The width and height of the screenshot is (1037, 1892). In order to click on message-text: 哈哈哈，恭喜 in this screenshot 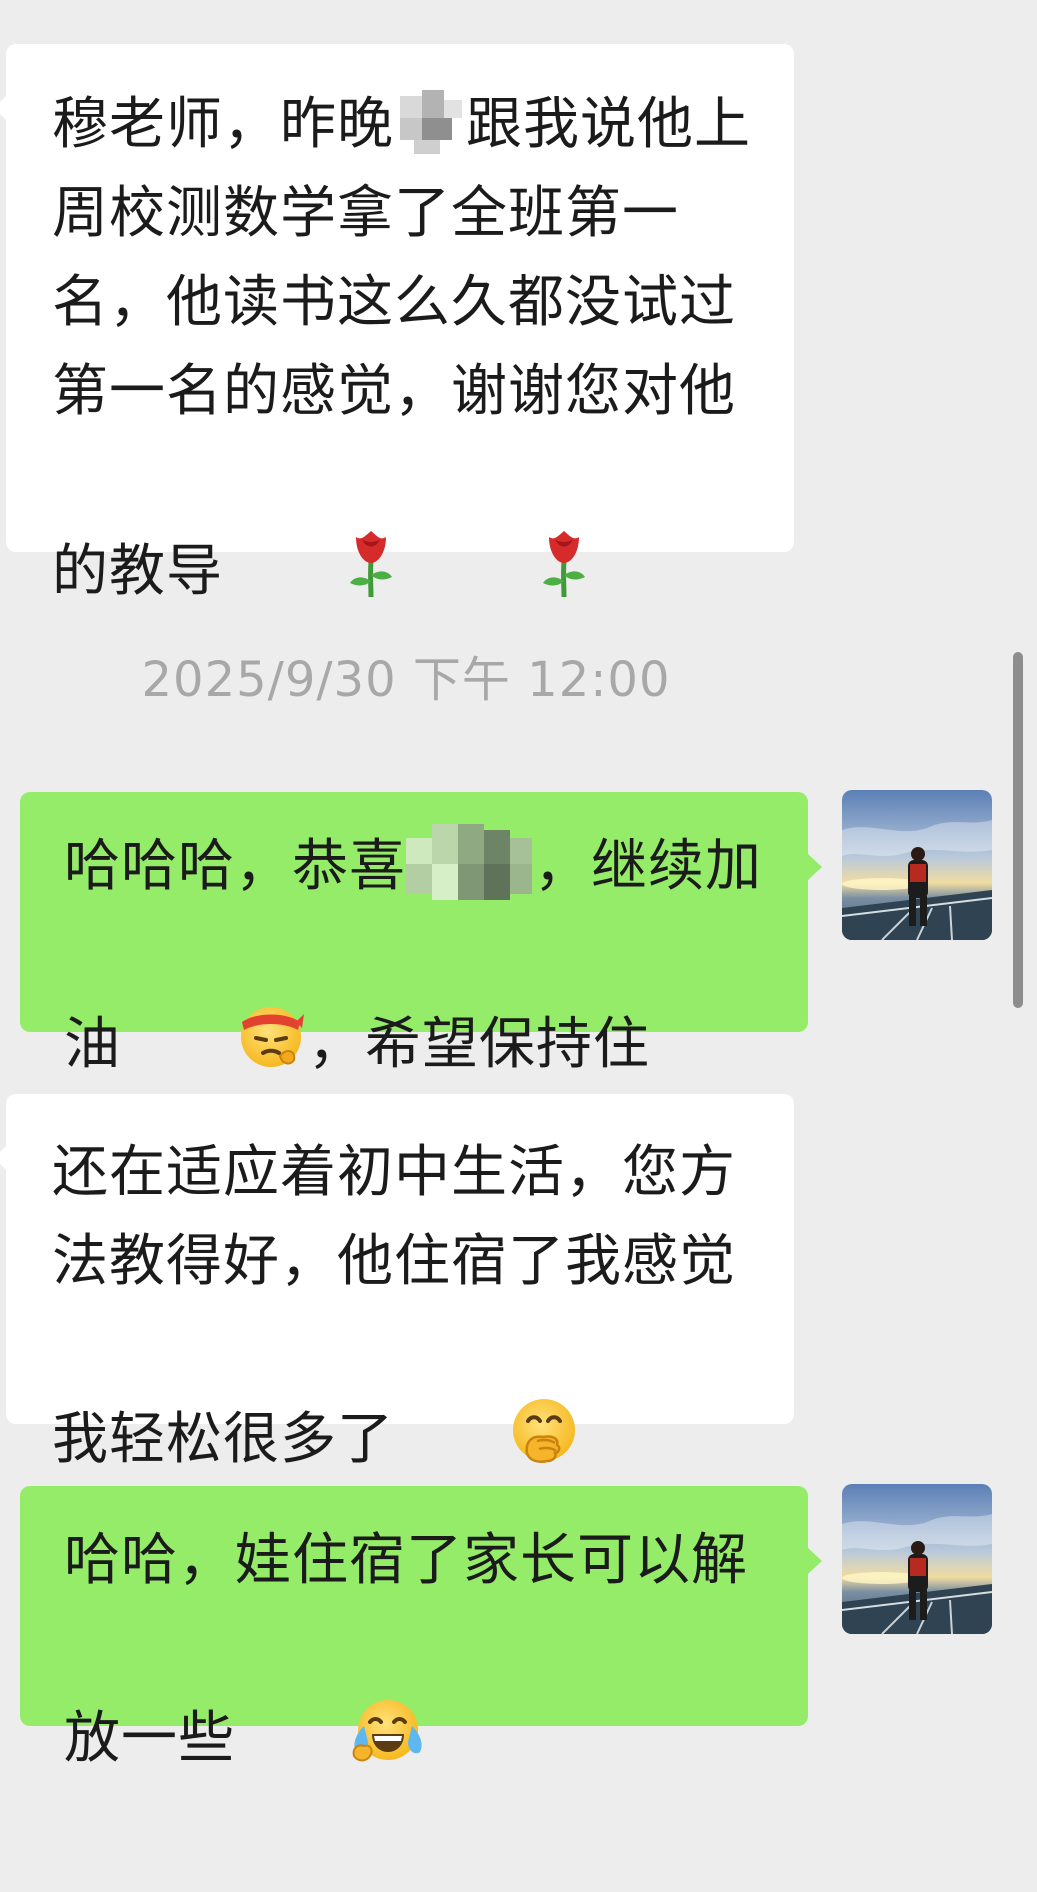, I will do `click(235, 866)`.